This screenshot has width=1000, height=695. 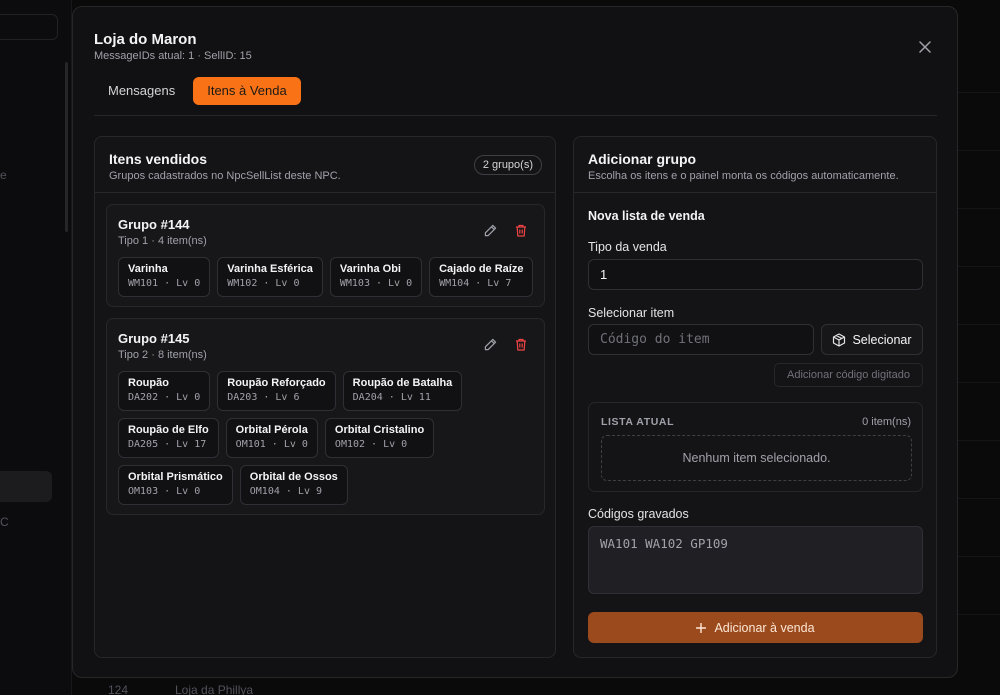 I want to click on section-title: Nova lista de venda, so click(x=646, y=216).